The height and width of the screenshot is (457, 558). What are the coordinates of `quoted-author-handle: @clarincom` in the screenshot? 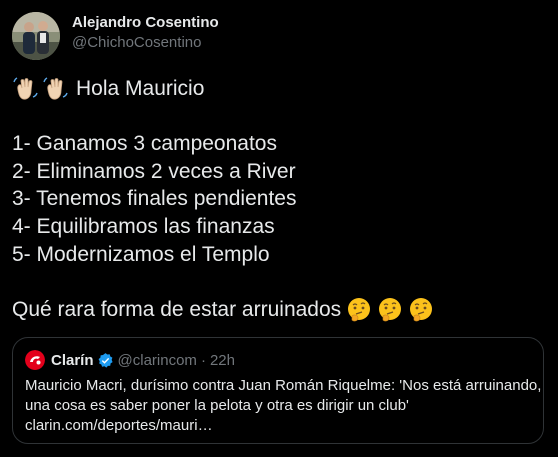 It's located at (157, 360).